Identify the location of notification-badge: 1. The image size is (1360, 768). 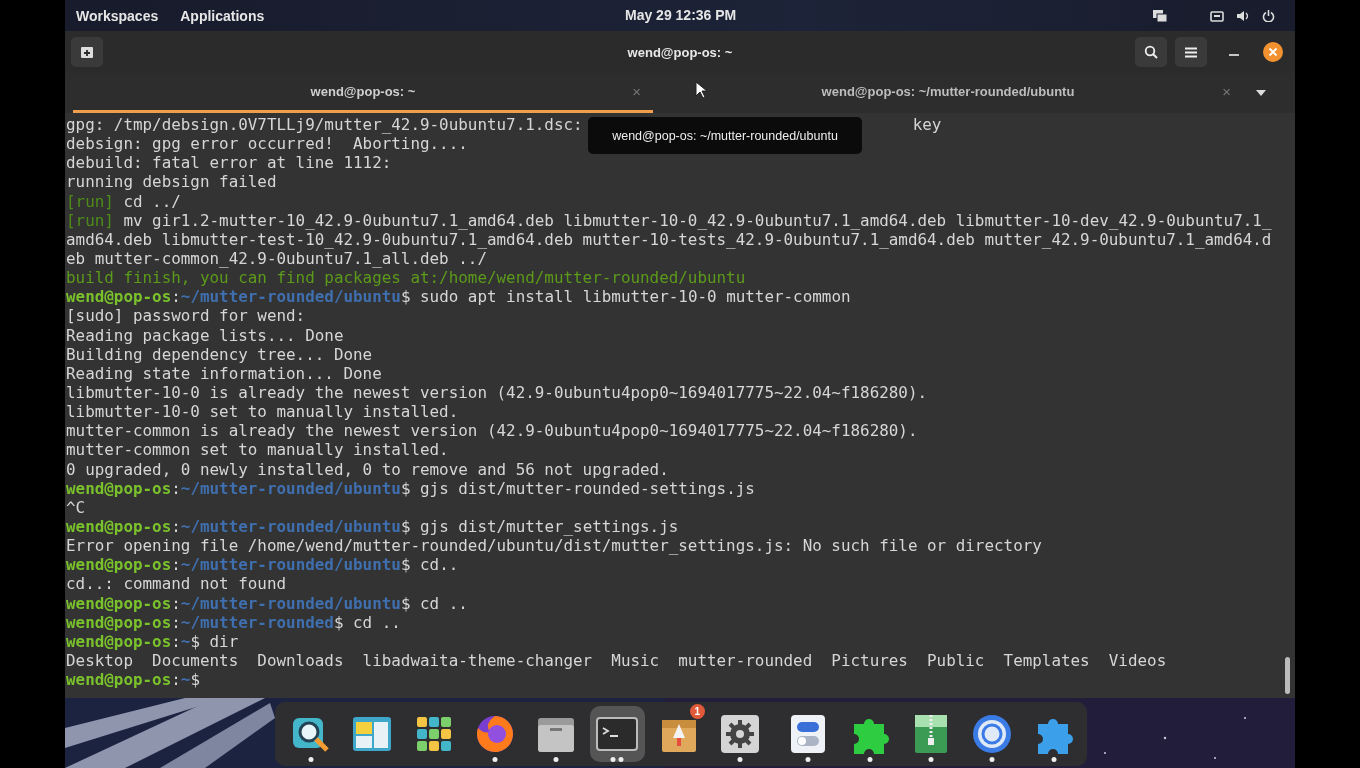
(697, 711).